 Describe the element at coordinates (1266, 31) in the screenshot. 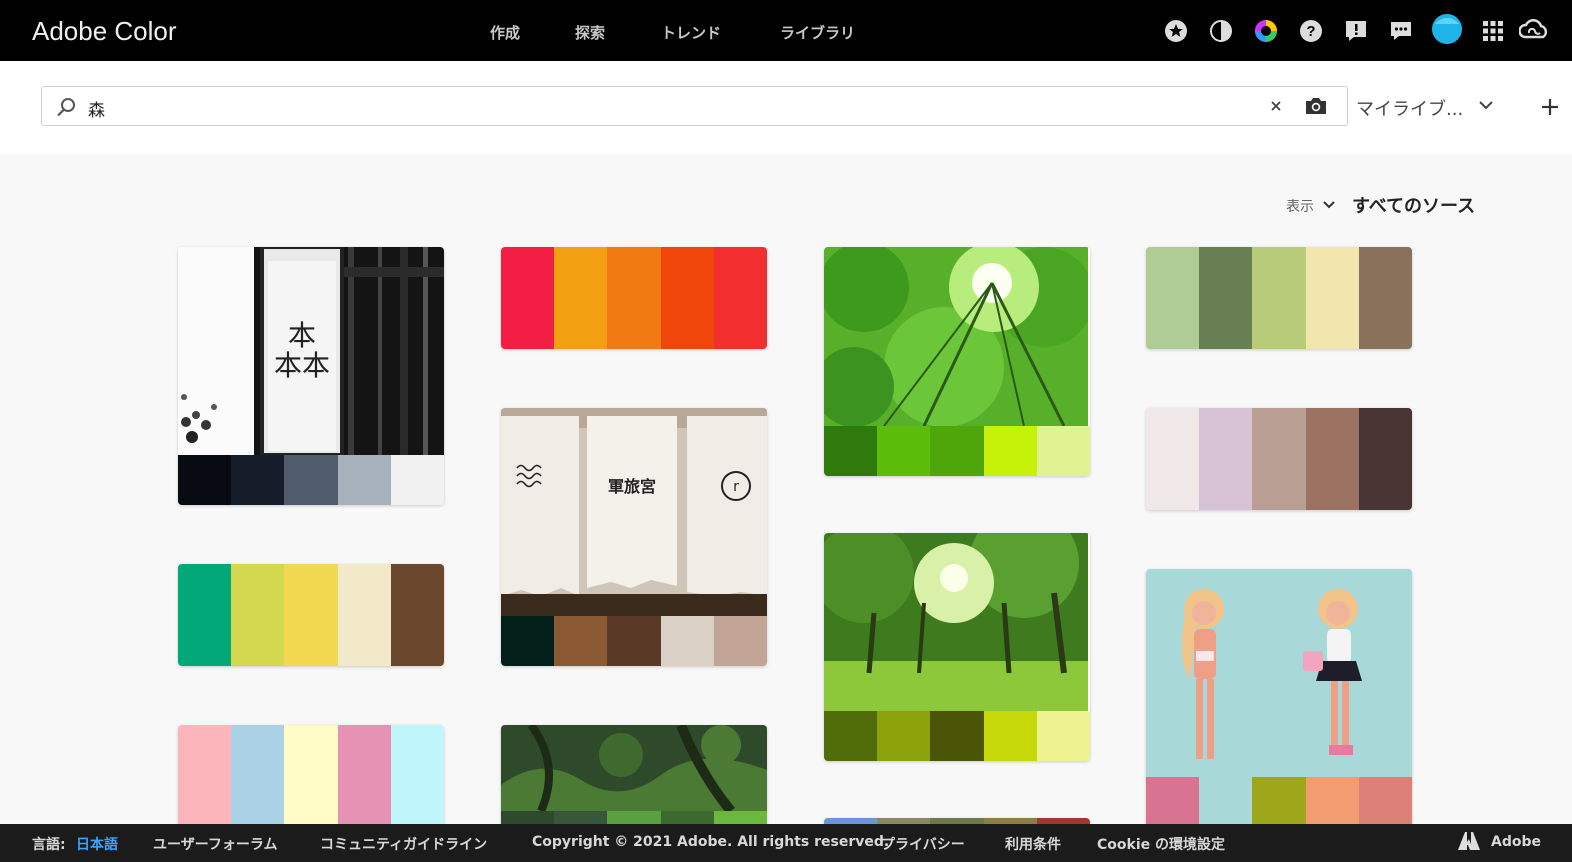

I see `color-wheel-icon` at that location.